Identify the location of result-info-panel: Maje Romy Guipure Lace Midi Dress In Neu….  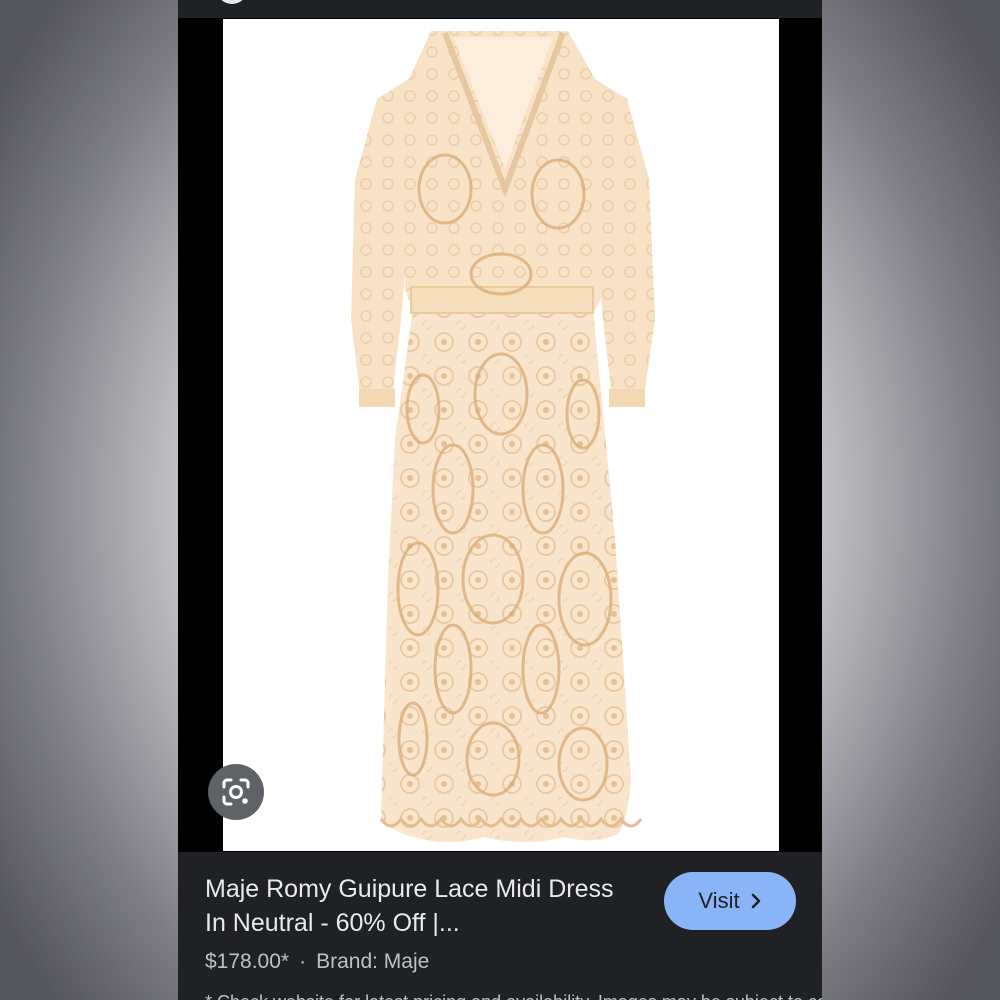
(500, 926).